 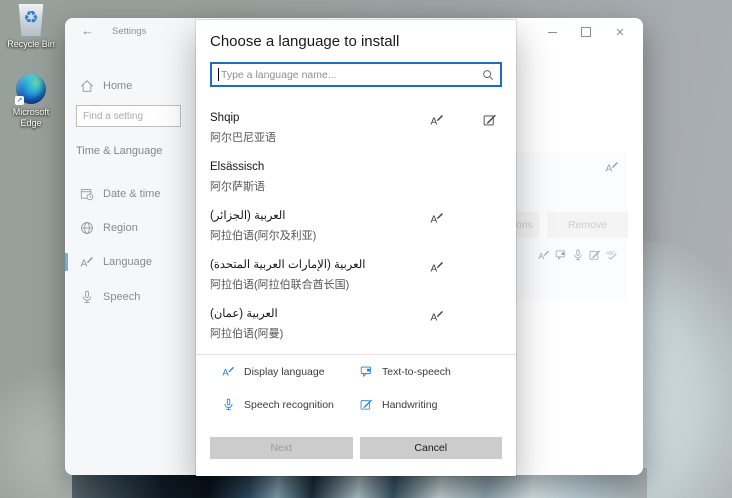 I want to click on microphone-icon, so click(x=228, y=404).